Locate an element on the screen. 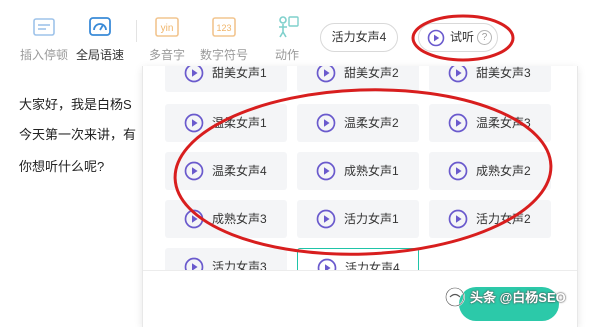 The width and height of the screenshot is (610, 327). voice-option-label: 温柔女声2 is located at coordinates (371, 123).